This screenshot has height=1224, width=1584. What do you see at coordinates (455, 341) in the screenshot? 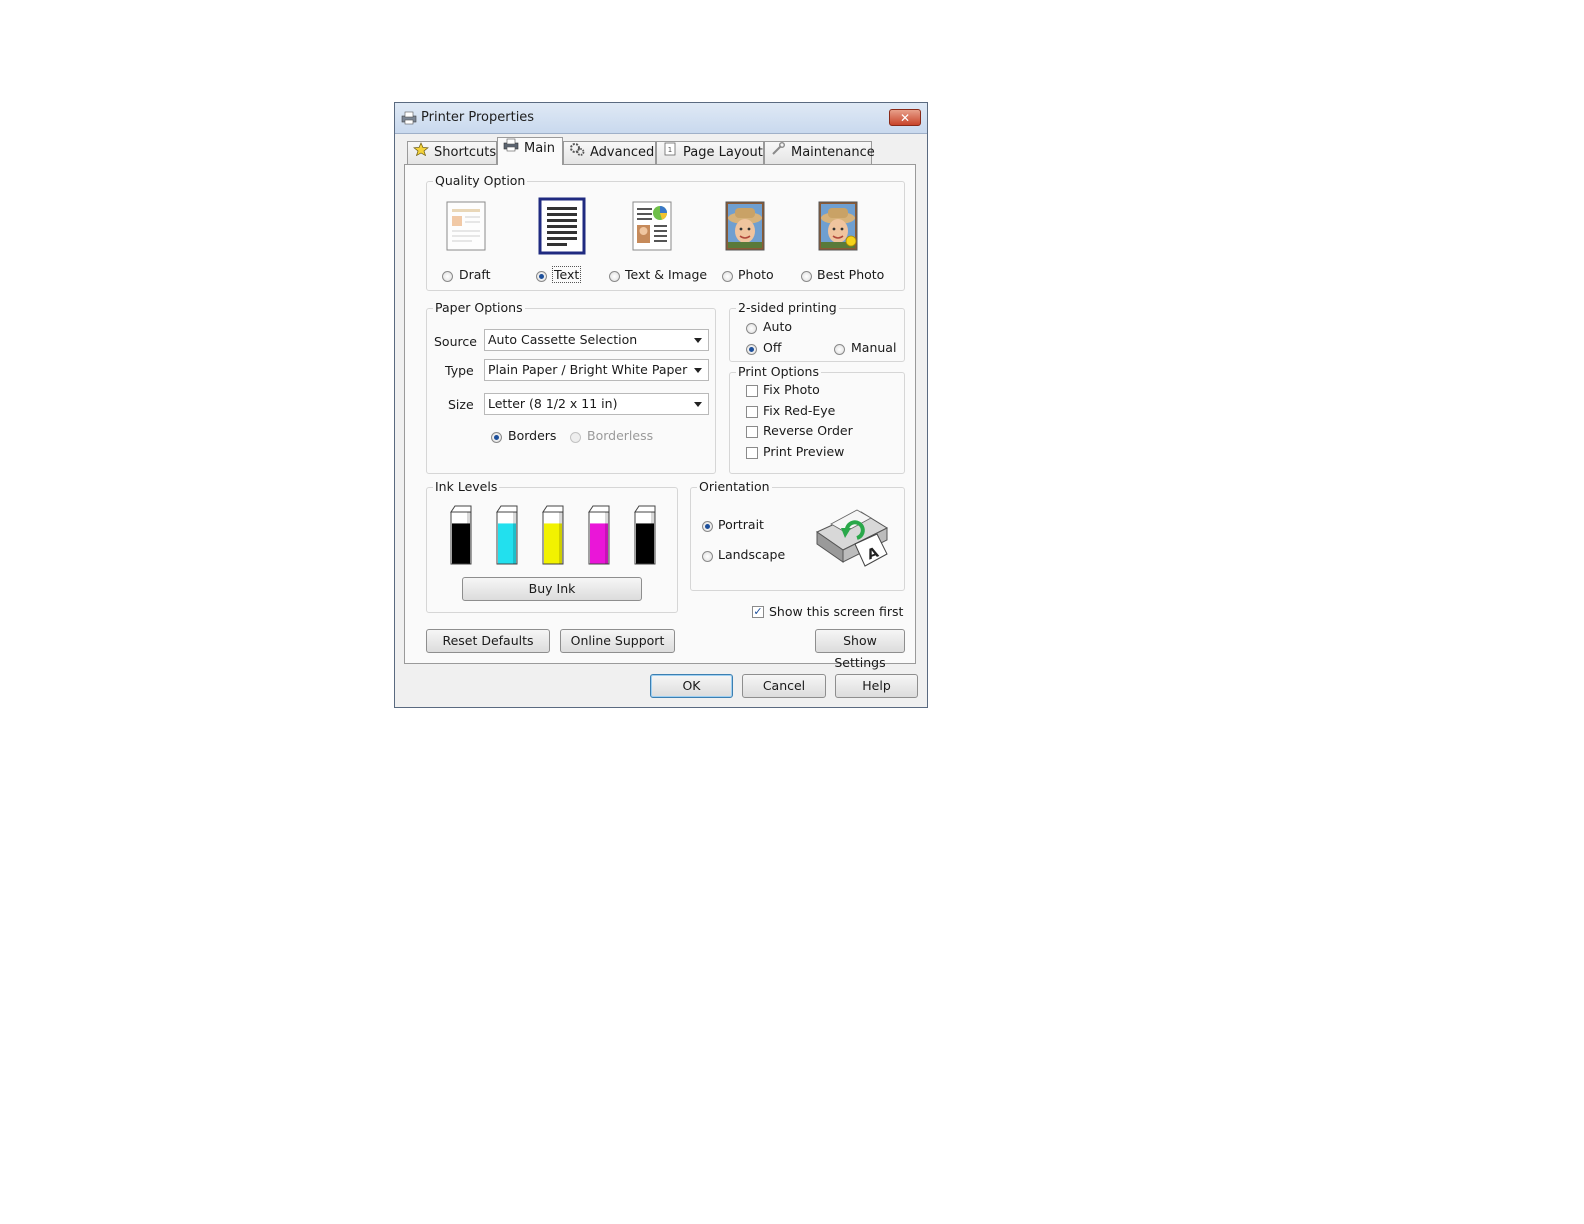
I see `source-label: Source` at bounding box center [455, 341].